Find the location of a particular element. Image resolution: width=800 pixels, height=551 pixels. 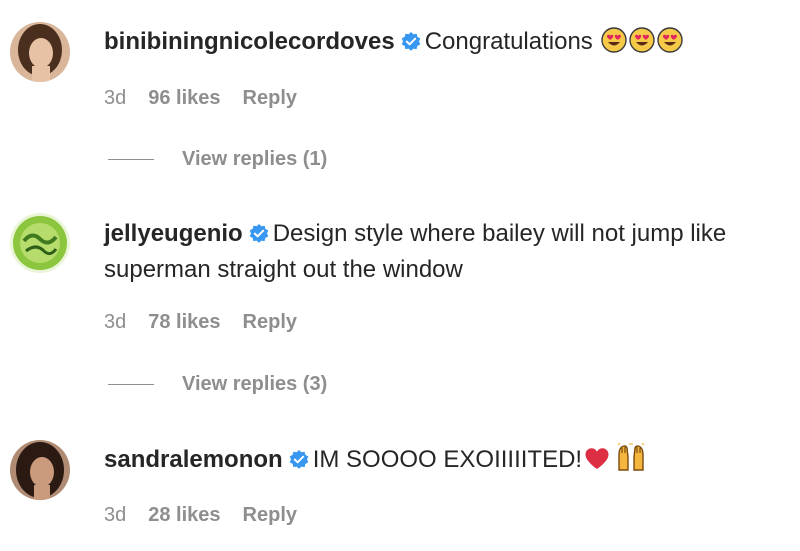

comment-meta: 3d 96 likes Reply is located at coordinates (211, 98).